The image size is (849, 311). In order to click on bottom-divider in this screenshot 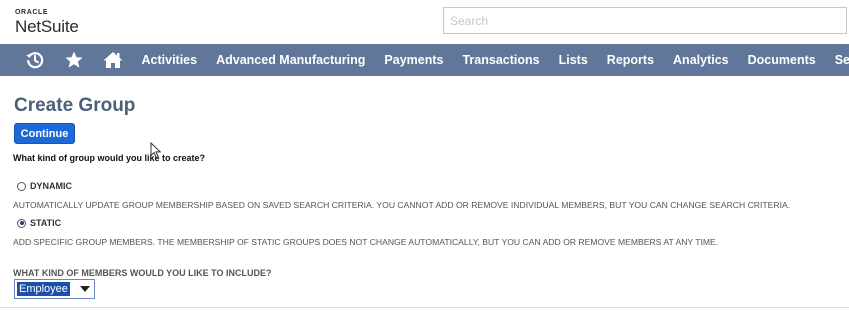, I will do `click(424, 307)`.